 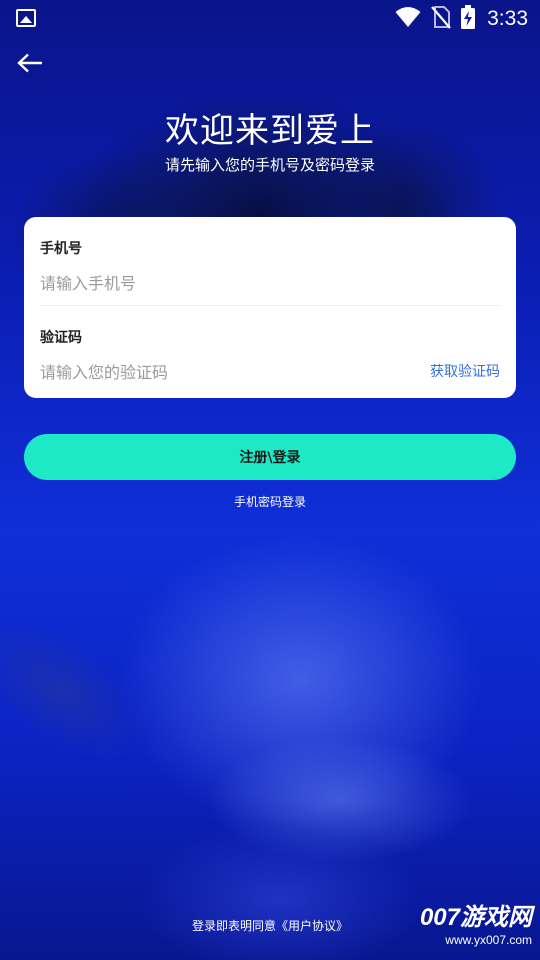 What do you see at coordinates (233, 926) in the screenshot?
I see `agreement-prefix: 登录即表明同意` at bounding box center [233, 926].